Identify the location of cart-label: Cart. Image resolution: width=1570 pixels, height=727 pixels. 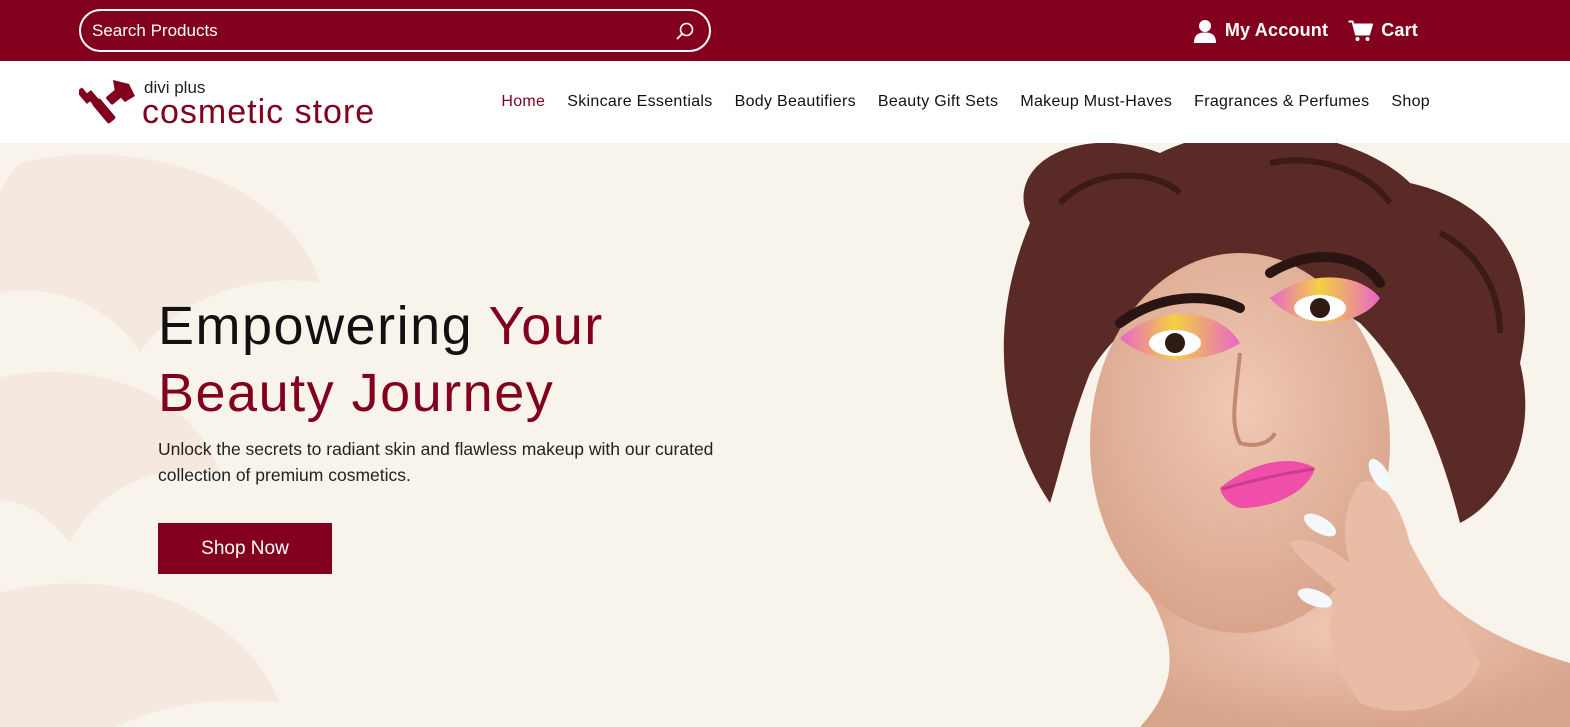
(1399, 30).